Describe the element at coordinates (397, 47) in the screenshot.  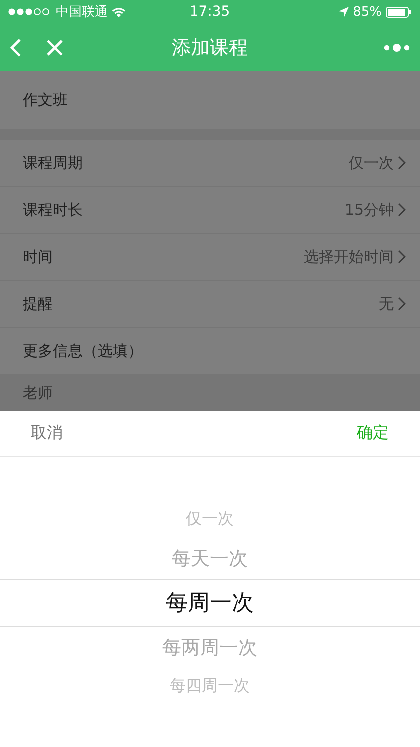
I see `more-icon` at that location.